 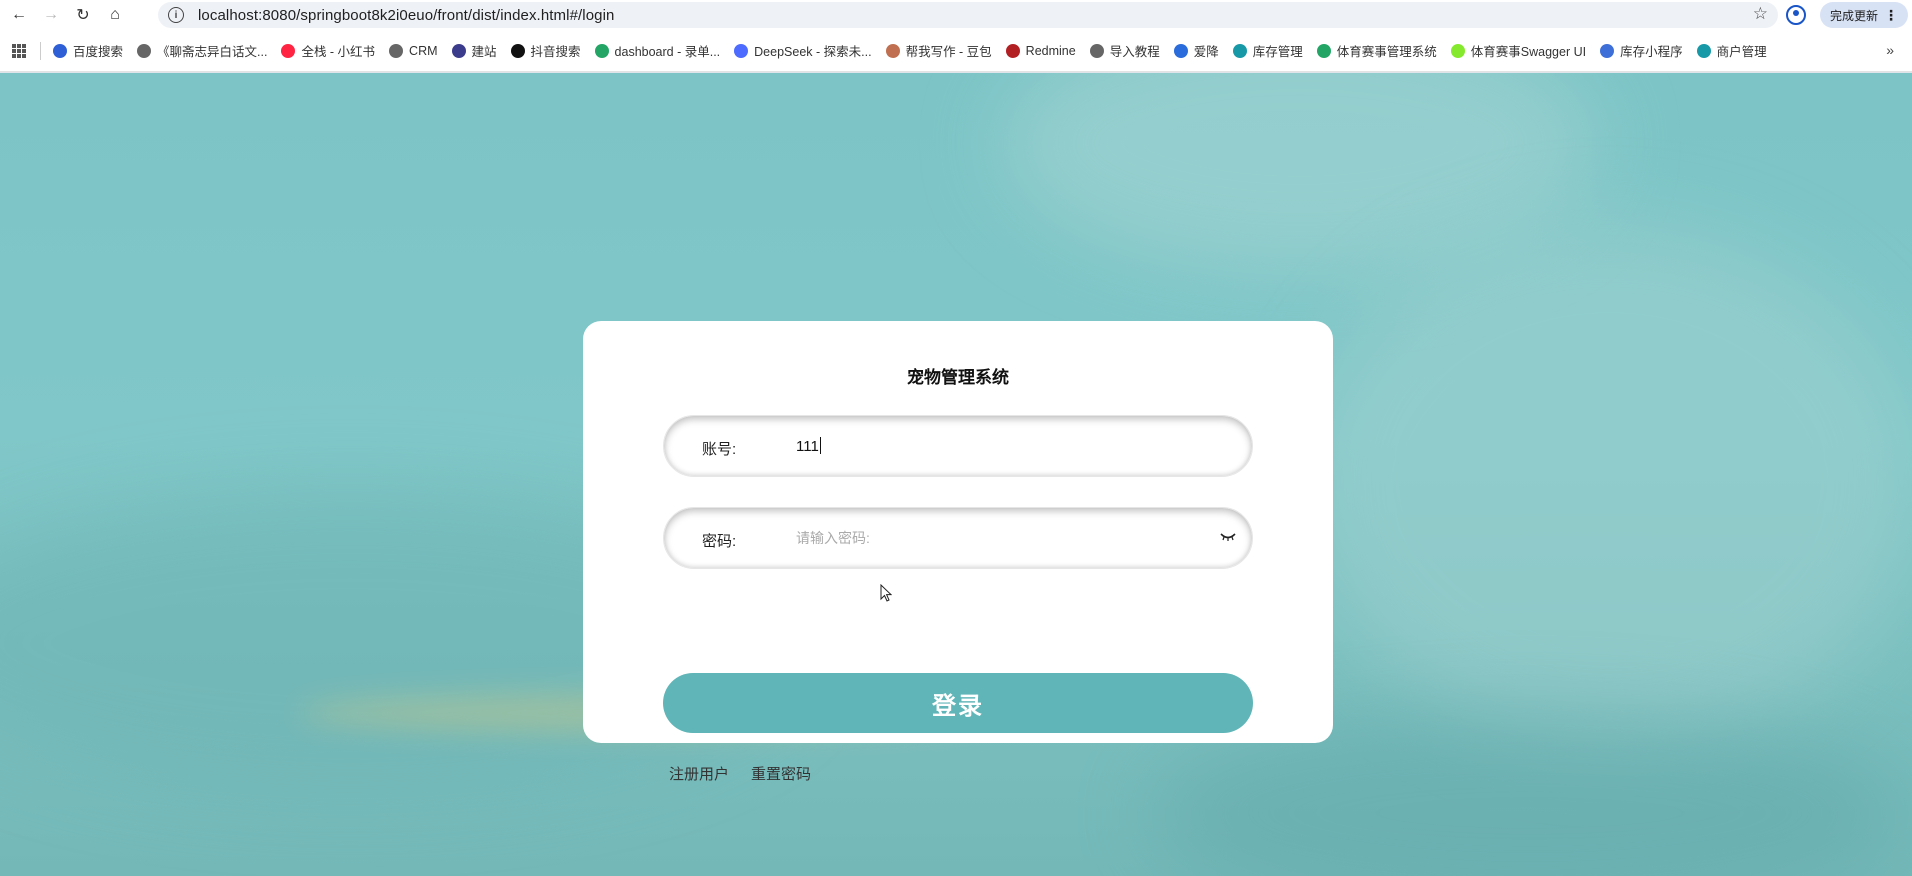 I want to click on bookmark-label: 体育赛事管理系统, so click(x=1386, y=52).